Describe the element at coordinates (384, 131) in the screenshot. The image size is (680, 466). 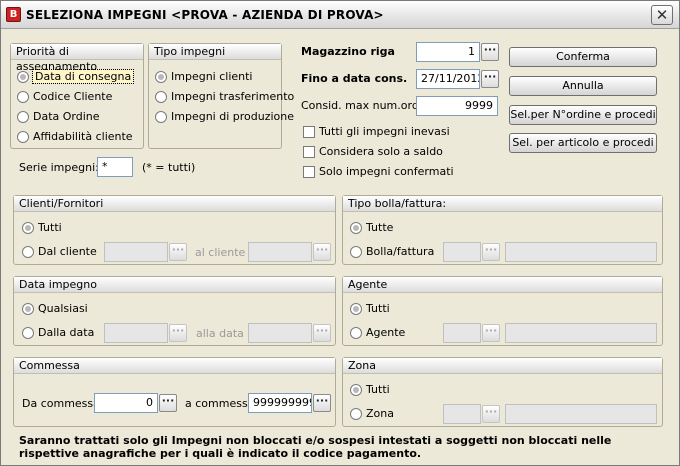
I see `tutti-inevasi-label: Tutti gli impegni inevasi` at that location.